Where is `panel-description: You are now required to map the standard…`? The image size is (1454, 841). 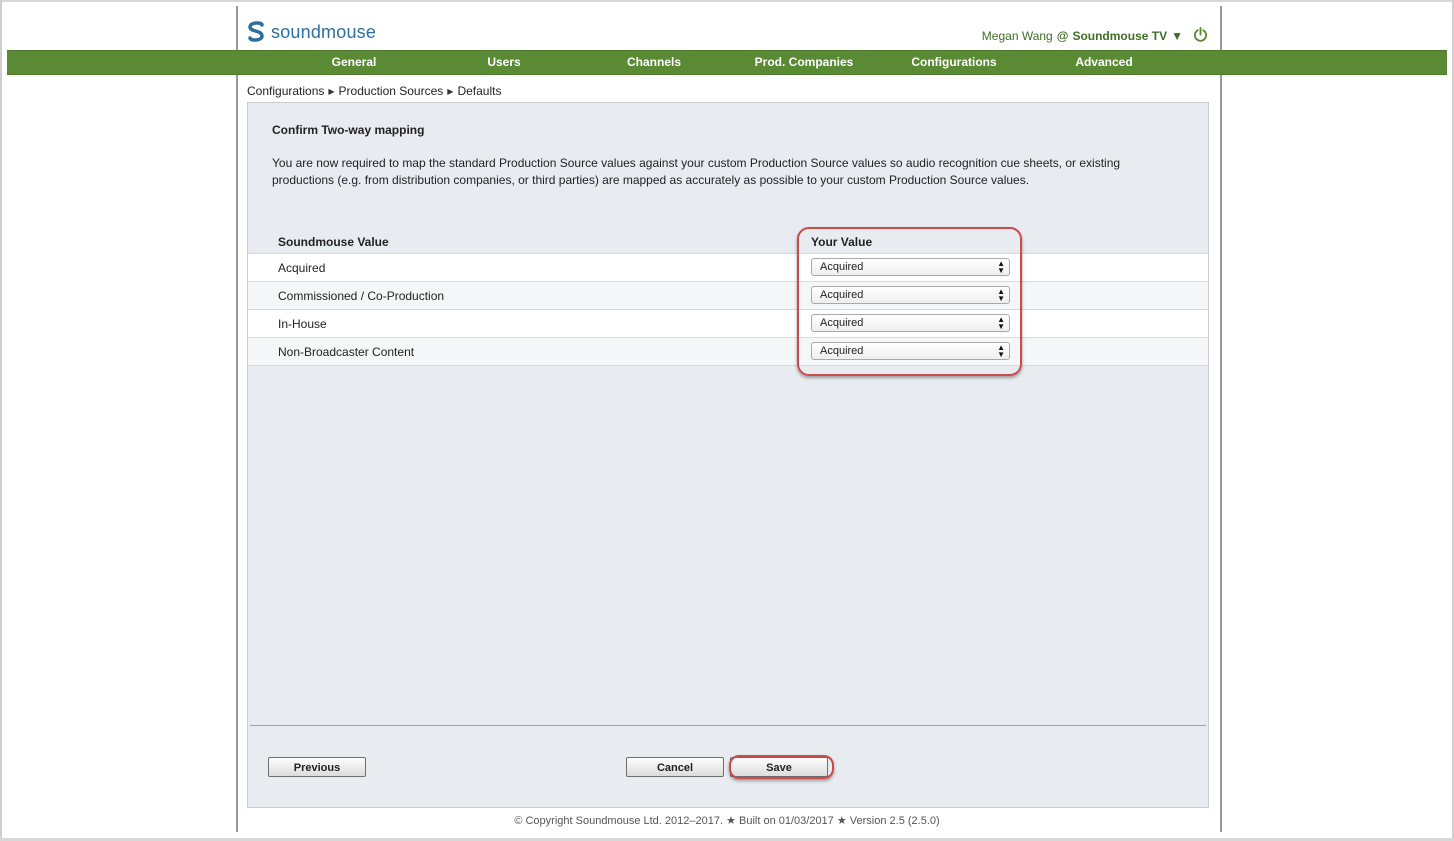 panel-description: You are now required to map the standard… is located at coordinates (696, 171).